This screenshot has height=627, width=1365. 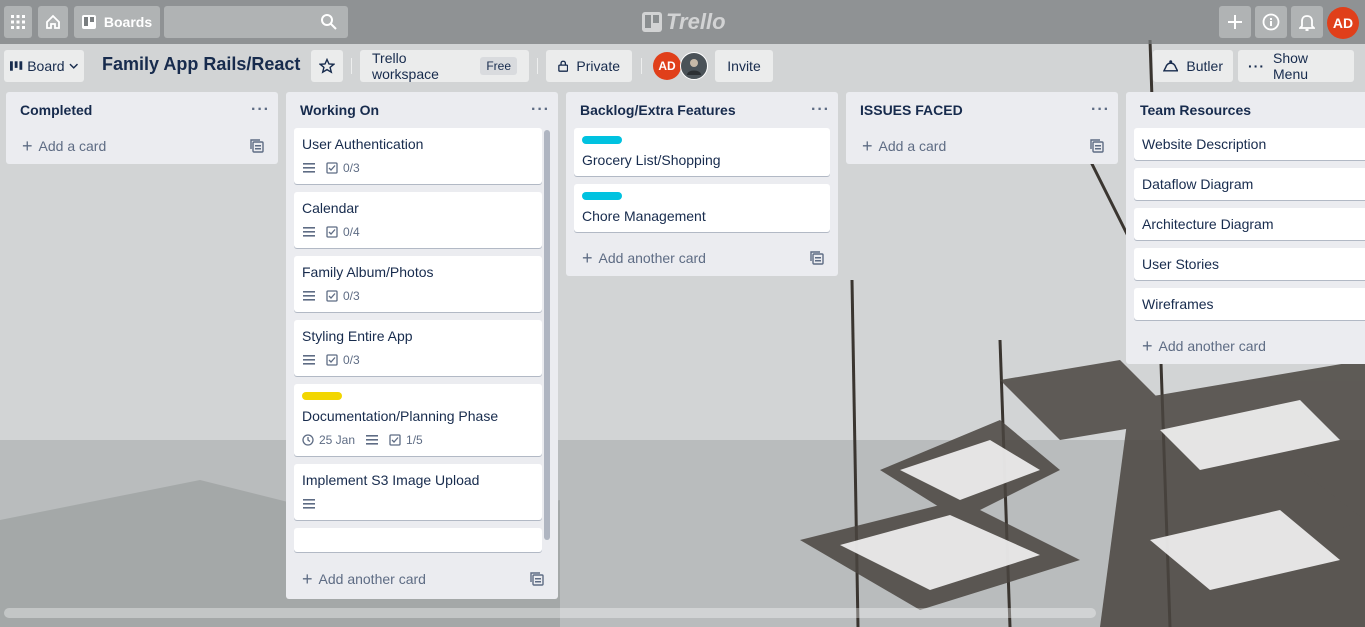 What do you see at coordinates (391, 480) in the screenshot?
I see `card-title: Implement S3 Image Upload` at bounding box center [391, 480].